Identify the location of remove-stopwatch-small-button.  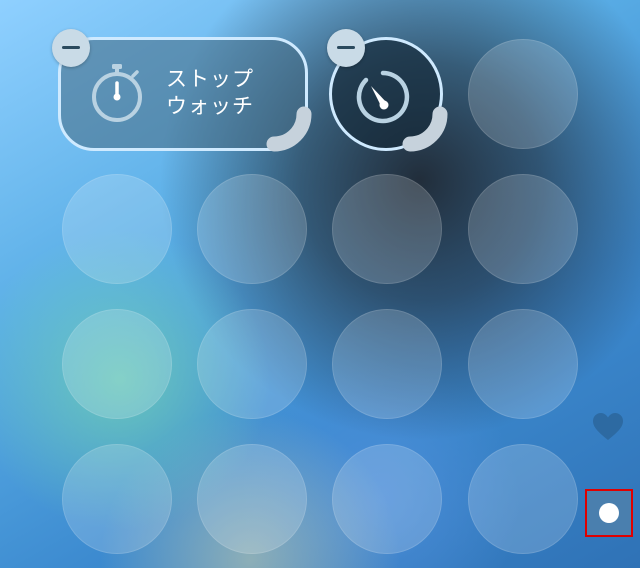
(346, 48).